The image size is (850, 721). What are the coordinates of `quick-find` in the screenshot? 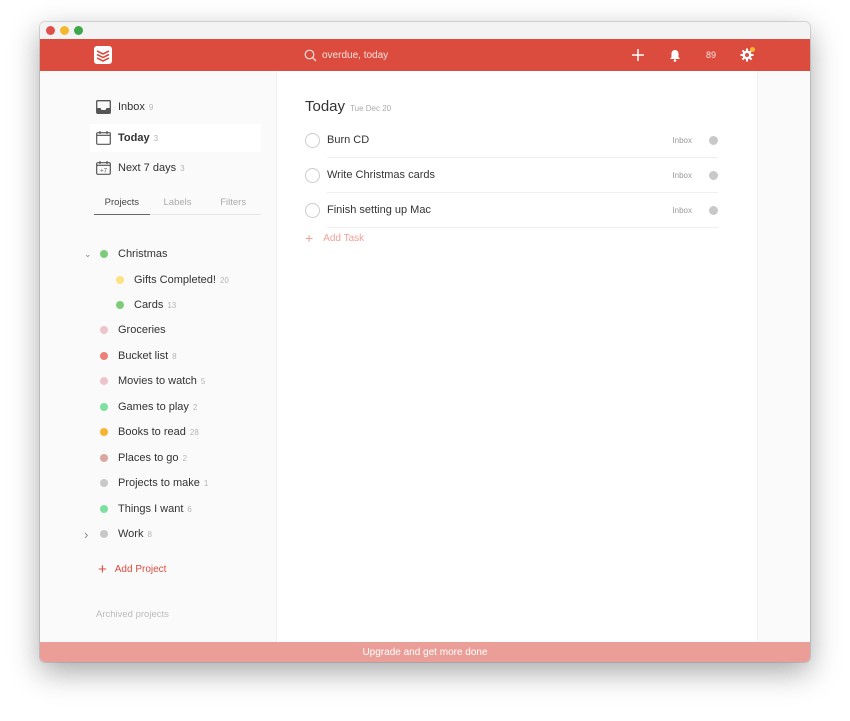 It's located at (414, 55).